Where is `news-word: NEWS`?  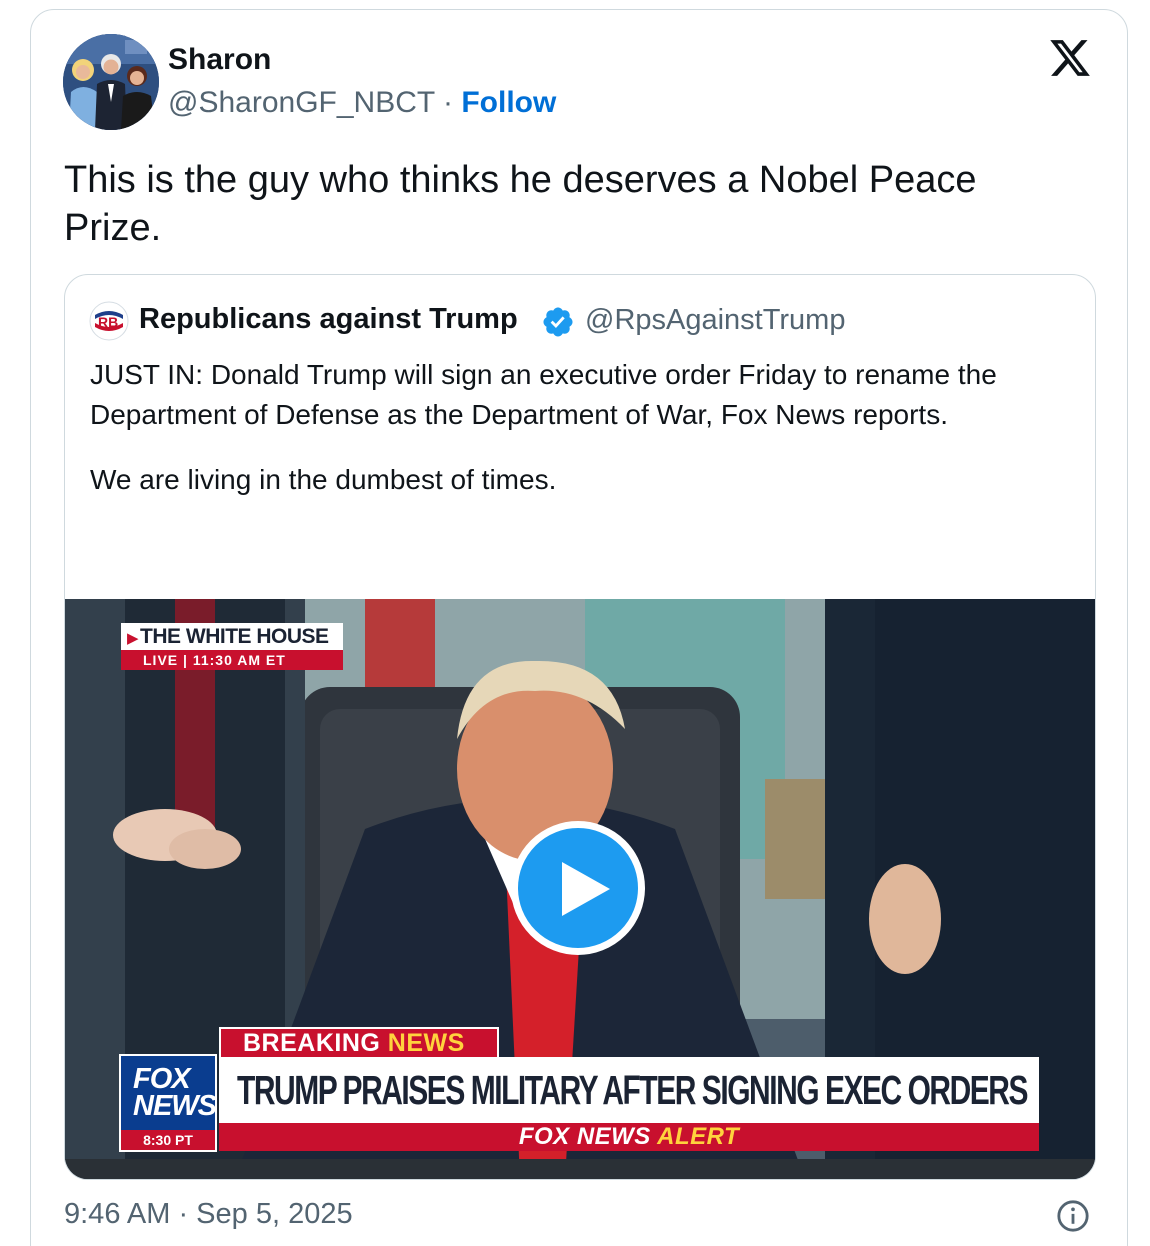 news-word: NEWS is located at coordinates (426, 1043).